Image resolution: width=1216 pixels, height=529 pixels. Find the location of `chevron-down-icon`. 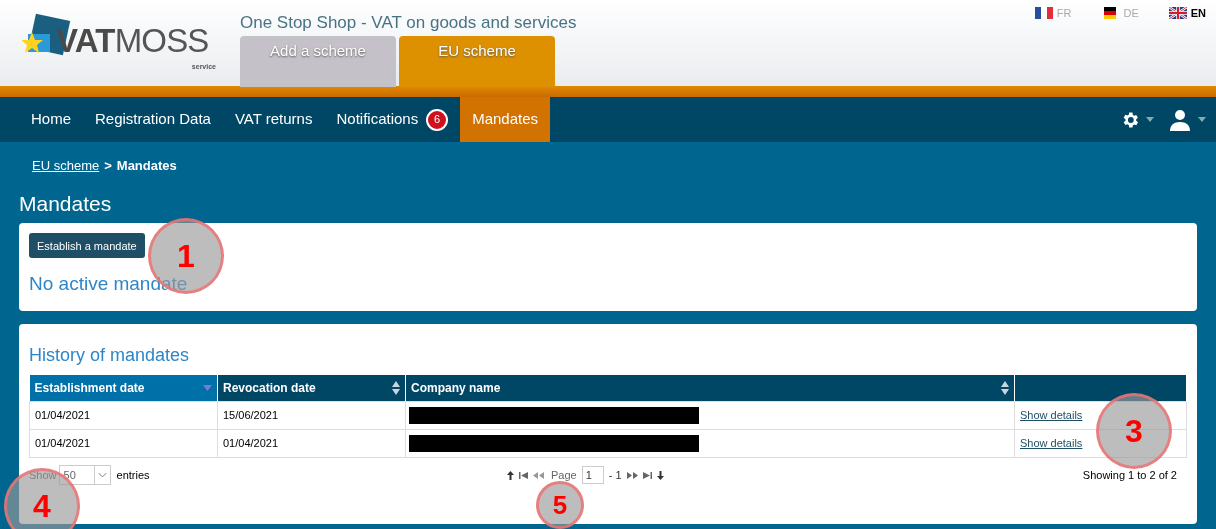

chevron-down-icon is located at coordinates (101, 475).